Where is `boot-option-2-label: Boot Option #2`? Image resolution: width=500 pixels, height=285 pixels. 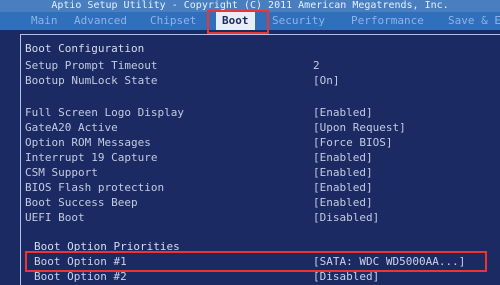 boot-option-2-label: Boot Option #2 is located at coordinates (80, 277).